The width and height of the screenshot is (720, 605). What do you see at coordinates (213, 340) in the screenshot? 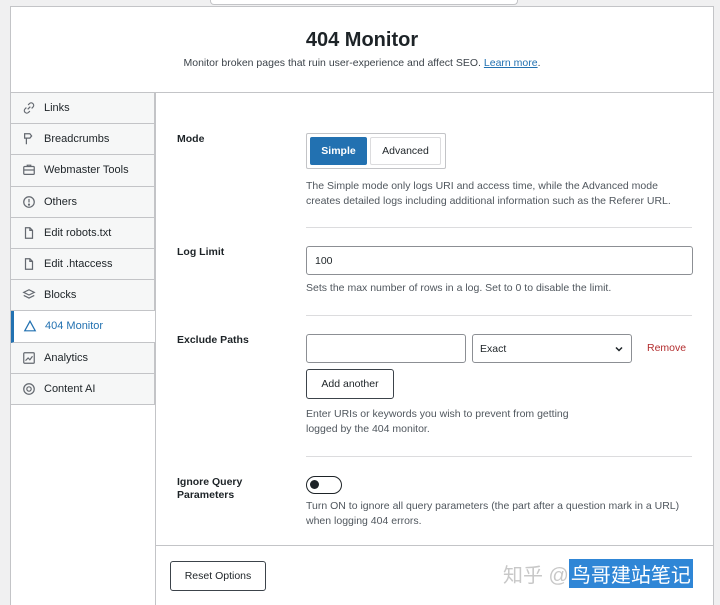
I see `exclude-paths-label: Exclude Paths` at bounding box center [213, 340].